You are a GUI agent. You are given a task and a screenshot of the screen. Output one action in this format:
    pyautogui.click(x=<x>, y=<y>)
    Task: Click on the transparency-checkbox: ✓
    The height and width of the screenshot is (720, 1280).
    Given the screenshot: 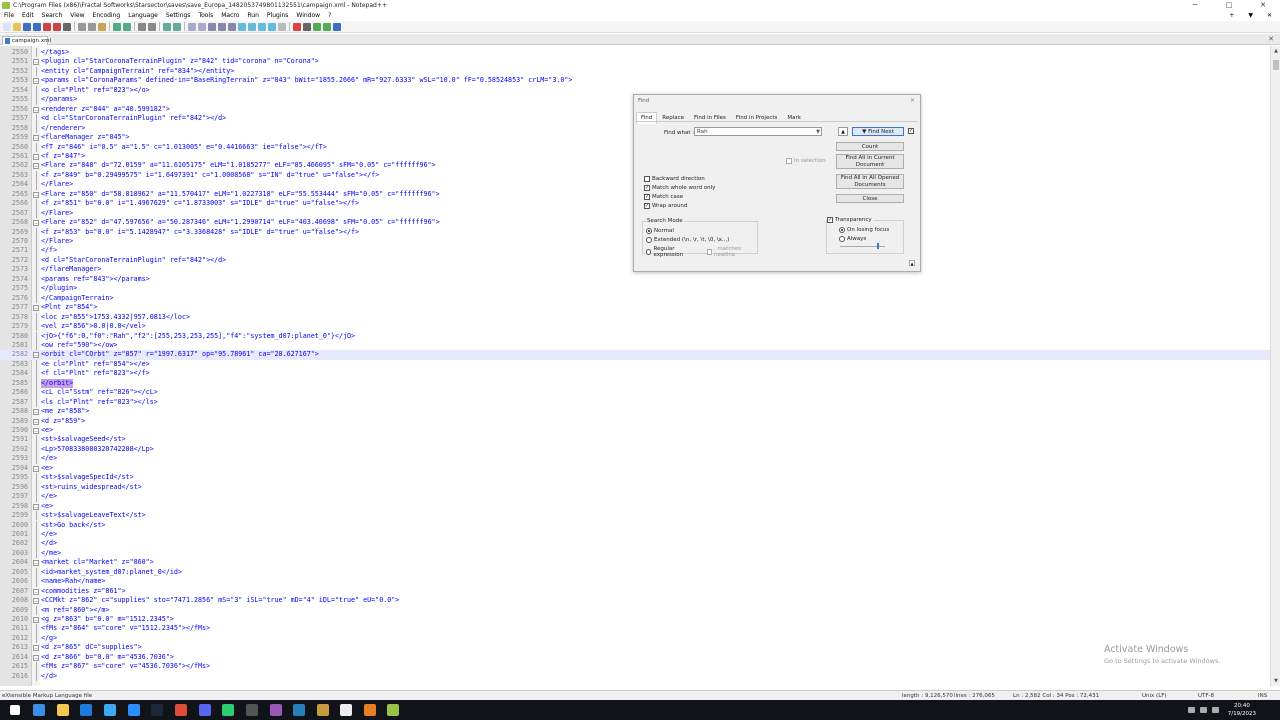 What is the action you would take?
    pyautogui.click(x=830, y=220)
    